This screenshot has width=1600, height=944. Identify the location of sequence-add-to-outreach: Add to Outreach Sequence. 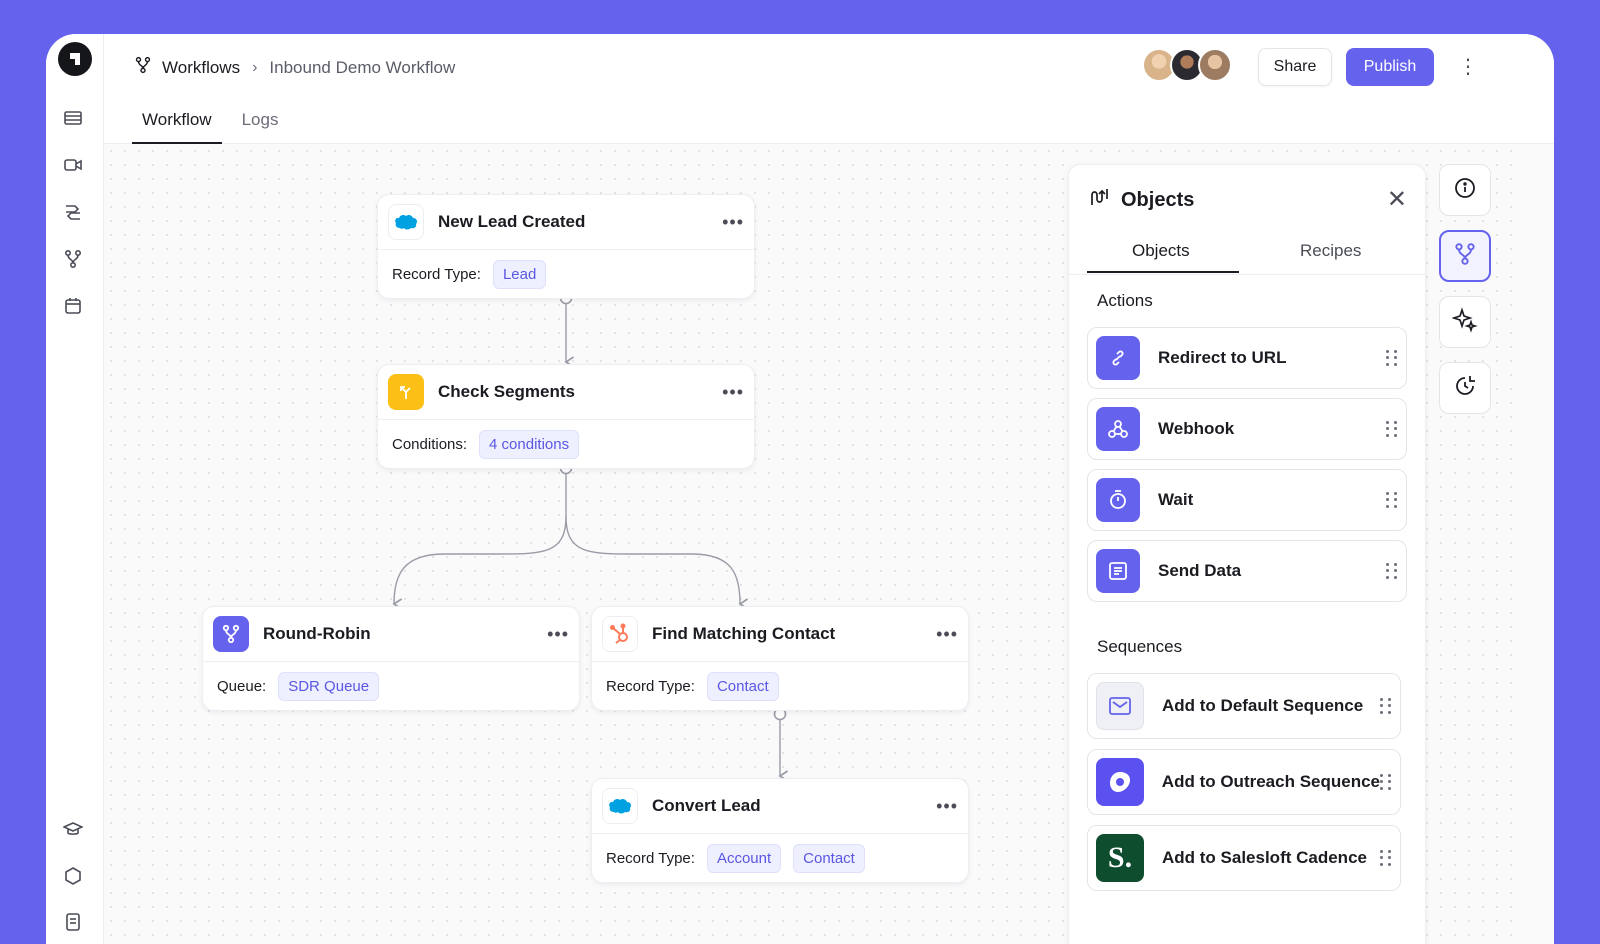
(1244, 782).